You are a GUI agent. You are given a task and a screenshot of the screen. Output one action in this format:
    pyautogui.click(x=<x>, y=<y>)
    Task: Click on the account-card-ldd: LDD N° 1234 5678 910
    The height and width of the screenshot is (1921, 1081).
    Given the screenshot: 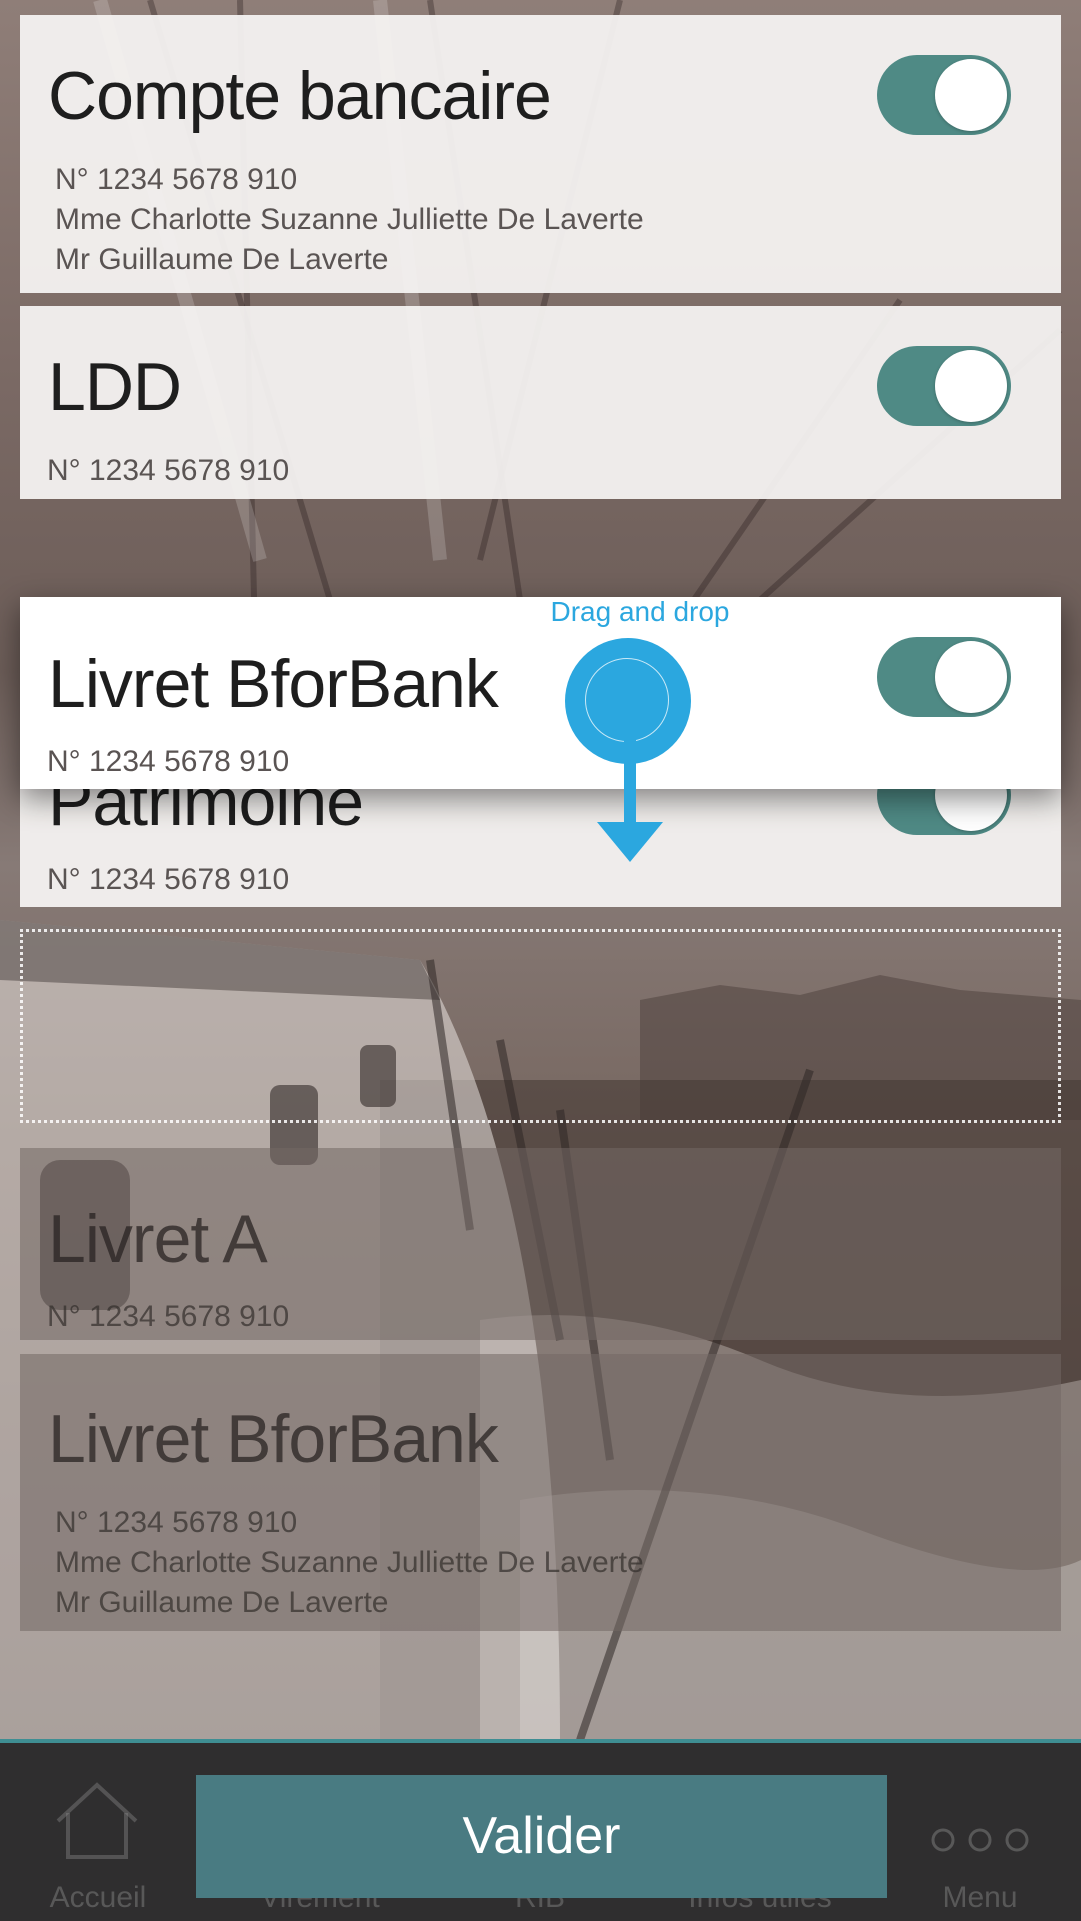 What is the action you would take?
    pyautogui.click(x=540, y=402)
    